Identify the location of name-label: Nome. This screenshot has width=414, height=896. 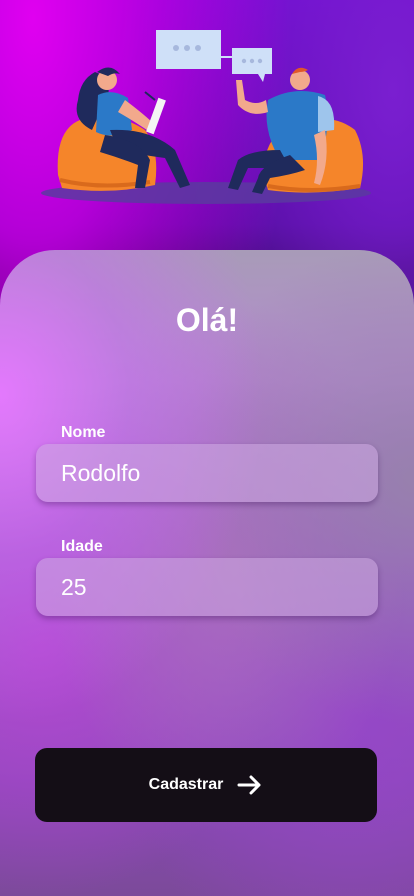
(83, 432).